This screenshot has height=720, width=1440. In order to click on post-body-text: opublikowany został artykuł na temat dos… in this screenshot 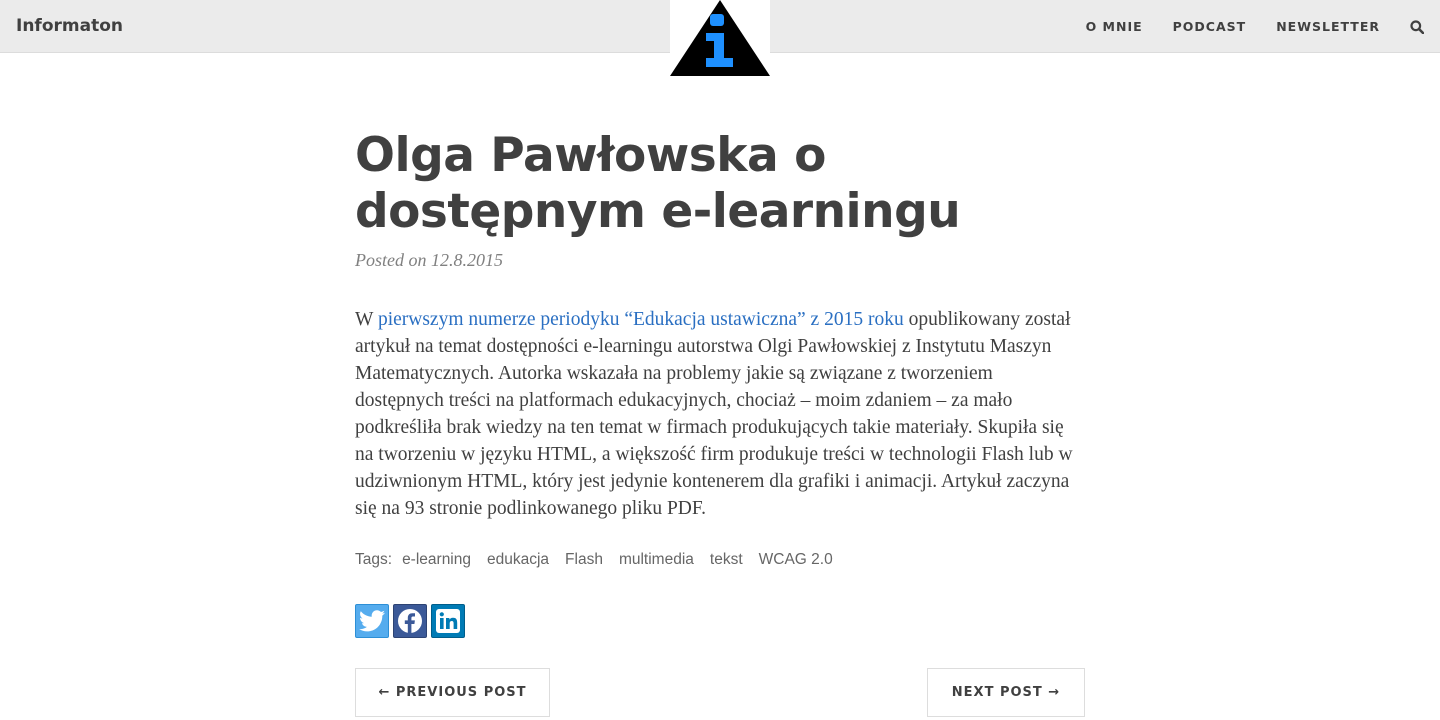, I will do `click(714, 414)`.